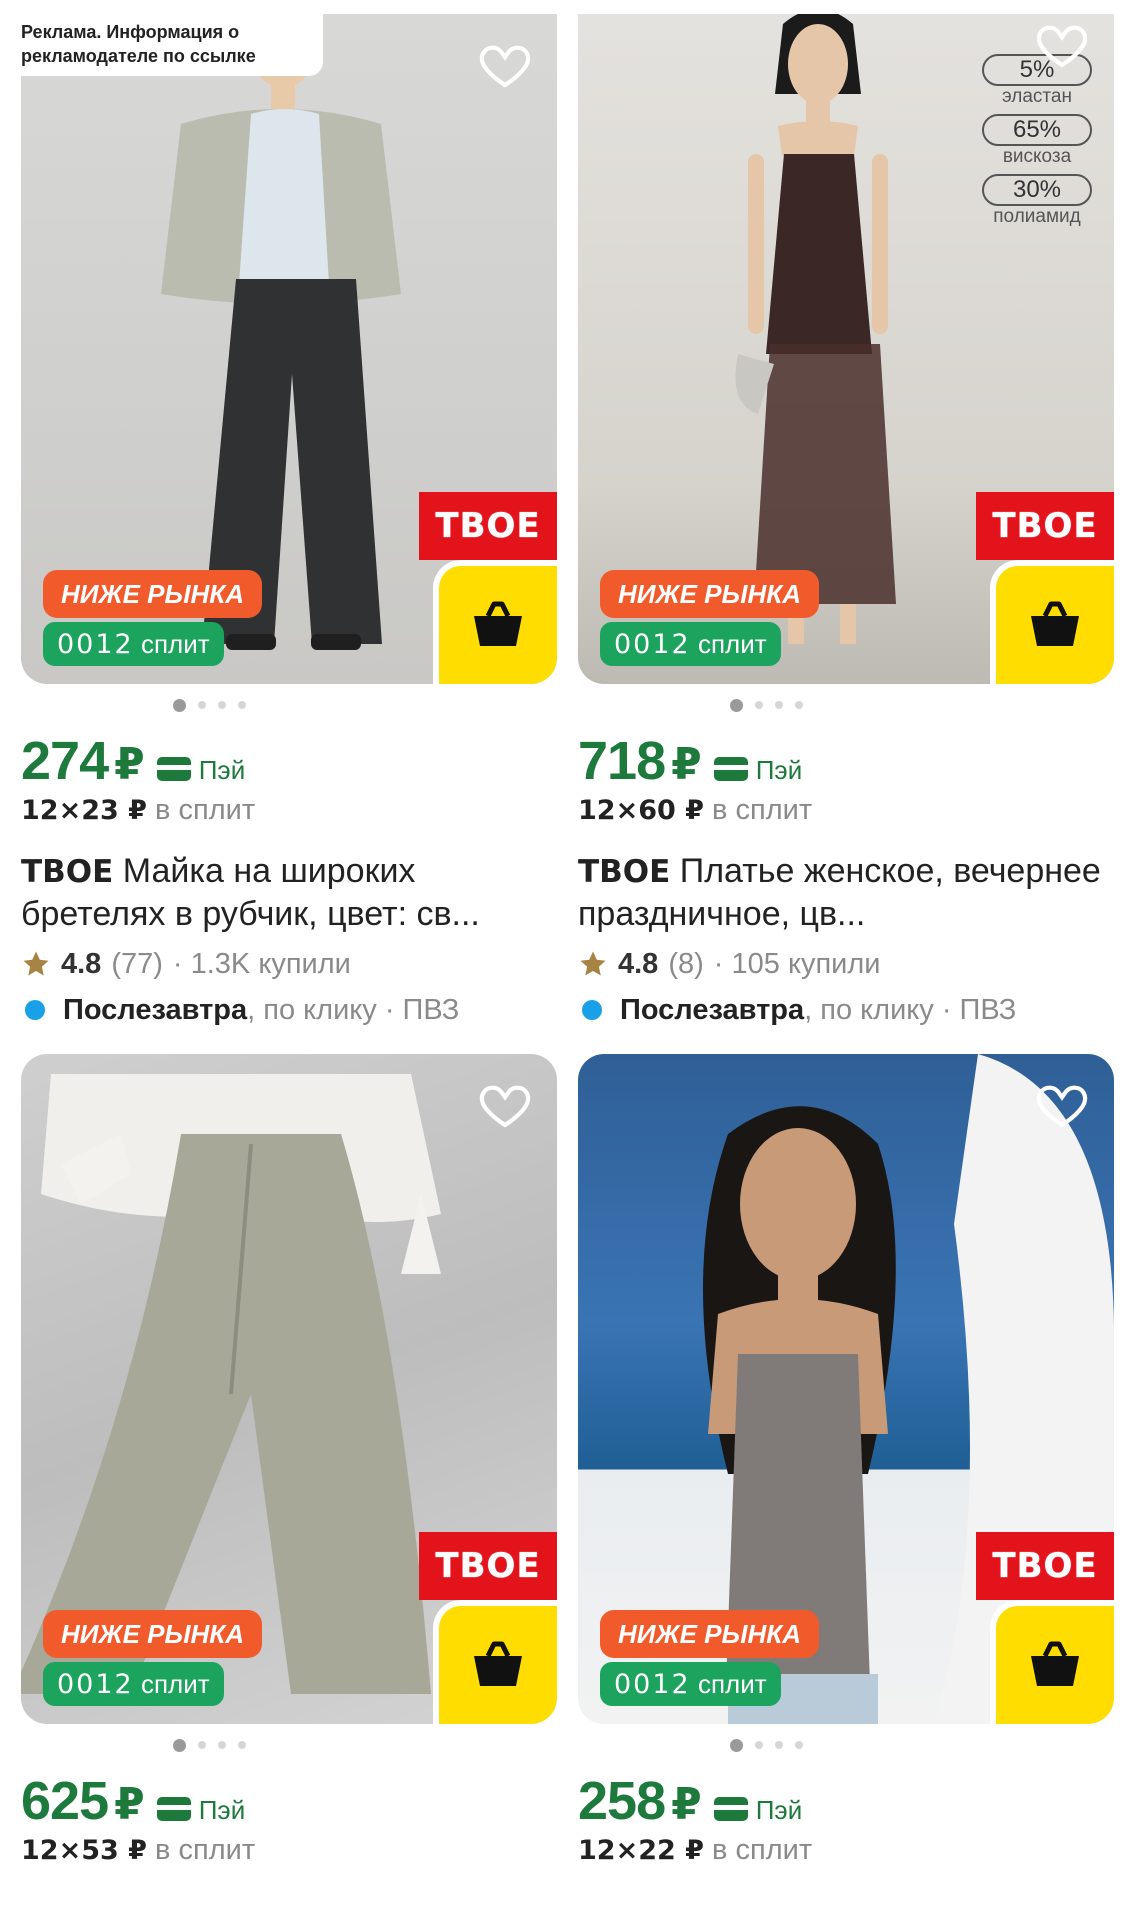 The height and width of the screenshot is (1920, 1132). What do you see at coordinates (289, 760) in the screenshot?
I see `price-row: 274 ₽ Пэй` at bounding box center [289, 760].